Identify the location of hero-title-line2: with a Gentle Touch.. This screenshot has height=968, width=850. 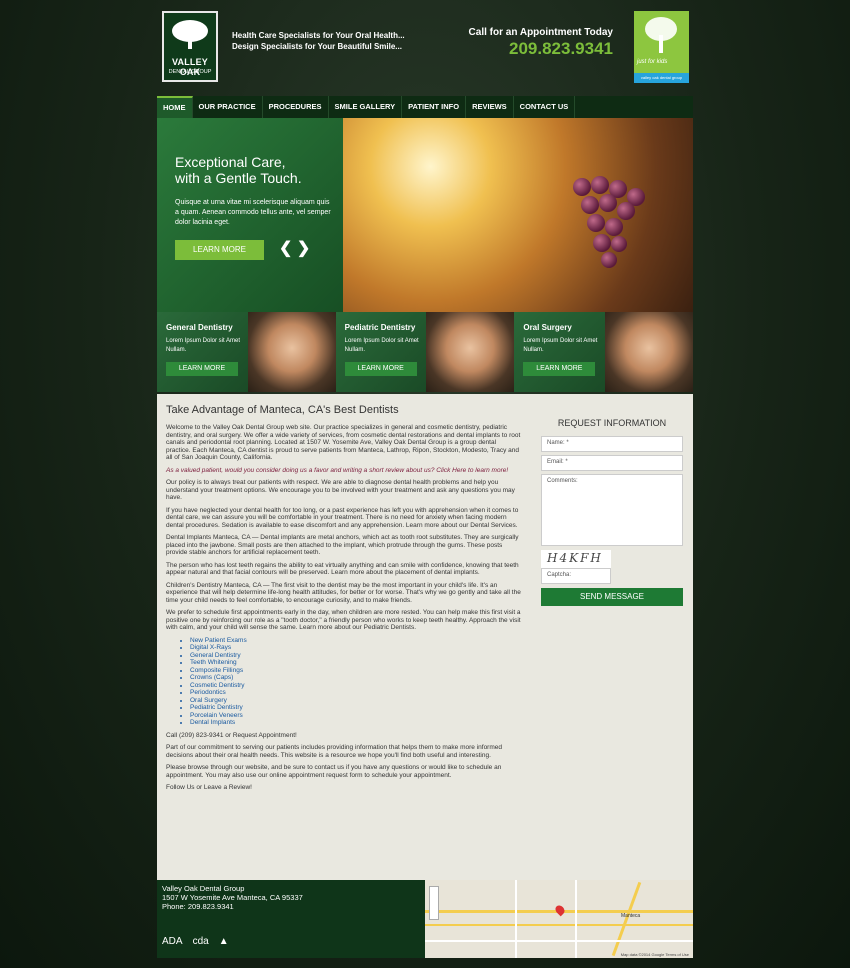
(238, 178).